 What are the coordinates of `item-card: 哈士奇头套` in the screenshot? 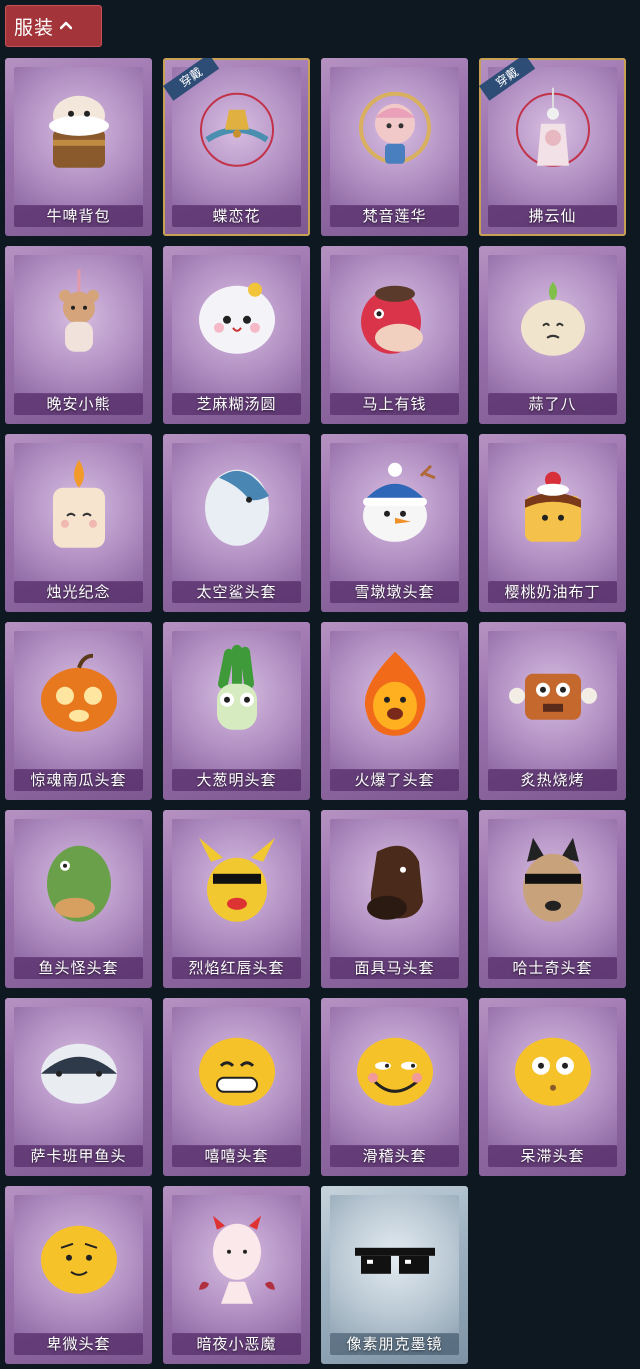 It's located at (552, 899).